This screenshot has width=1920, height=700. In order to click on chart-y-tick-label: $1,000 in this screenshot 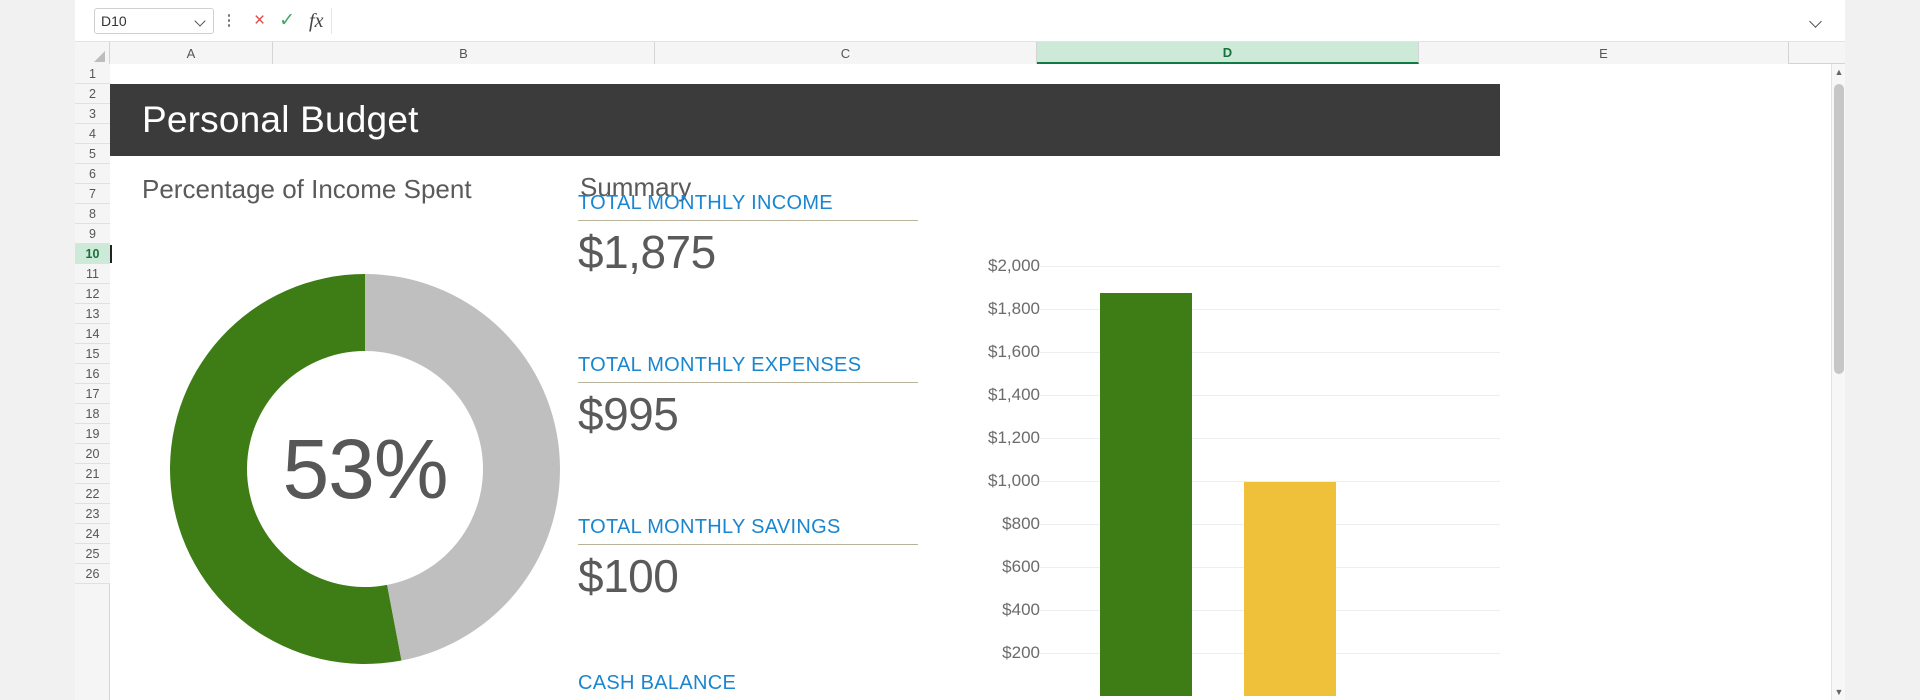, I will do `click(1014, 480)`.